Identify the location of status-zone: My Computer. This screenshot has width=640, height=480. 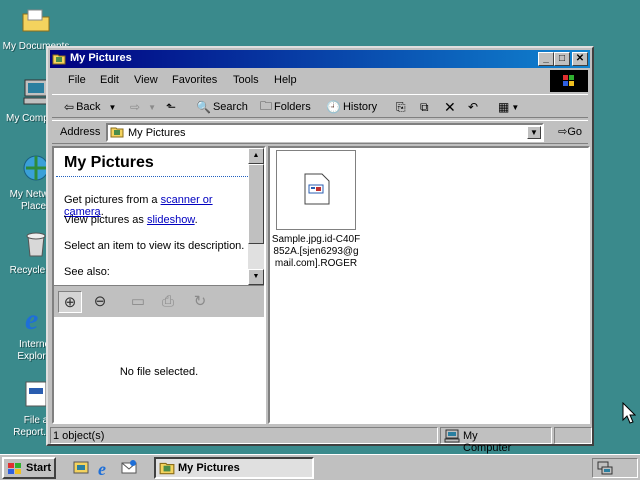
(496, 440).